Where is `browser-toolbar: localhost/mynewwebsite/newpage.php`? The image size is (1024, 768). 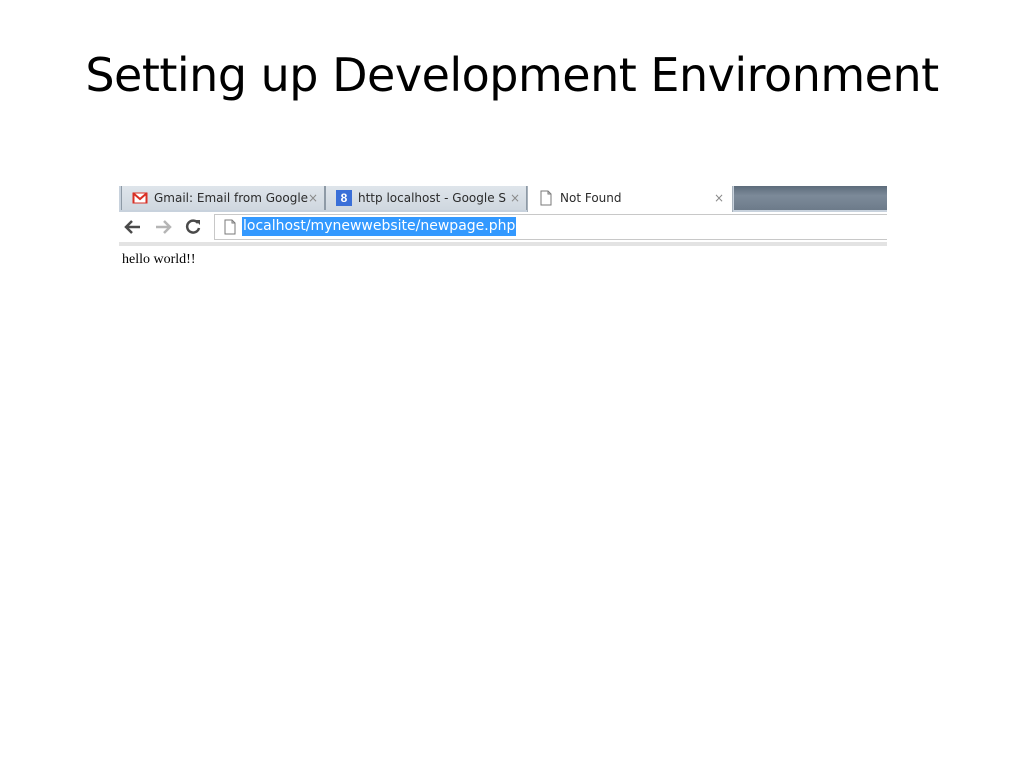
browser-toolbar: localhost/mynewwebsite/newpage.php is located at coordinates (503, 229).